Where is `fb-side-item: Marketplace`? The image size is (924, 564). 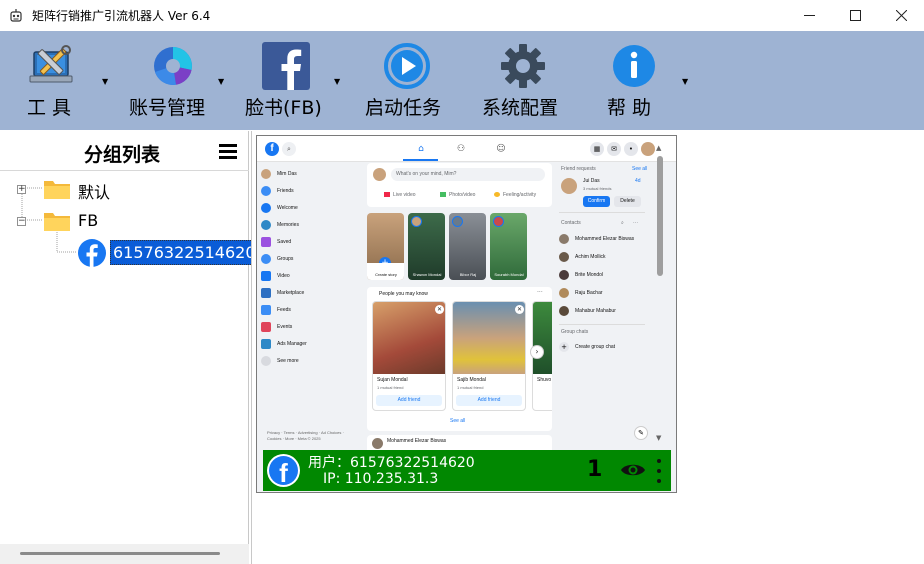 fb-side-item: Marketplace is located at coordinates (282, 293).